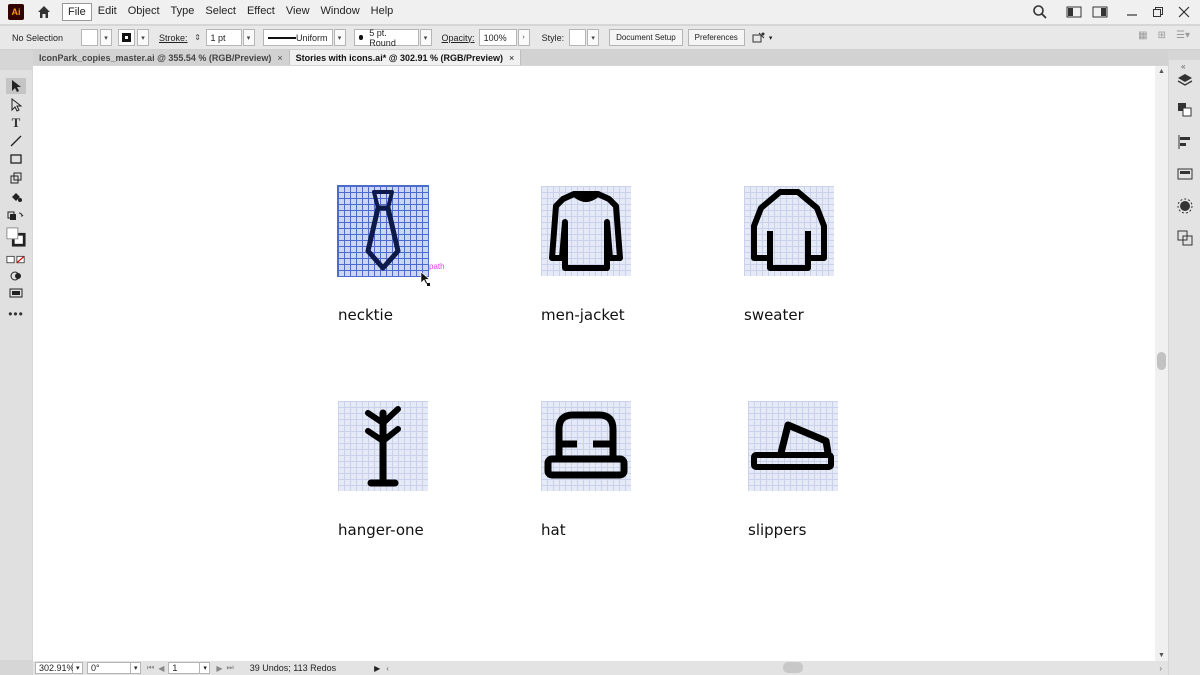 This screenshot has height=675, width=1200. I want to click on fill-dropdown: ▾, so click(106, 37).